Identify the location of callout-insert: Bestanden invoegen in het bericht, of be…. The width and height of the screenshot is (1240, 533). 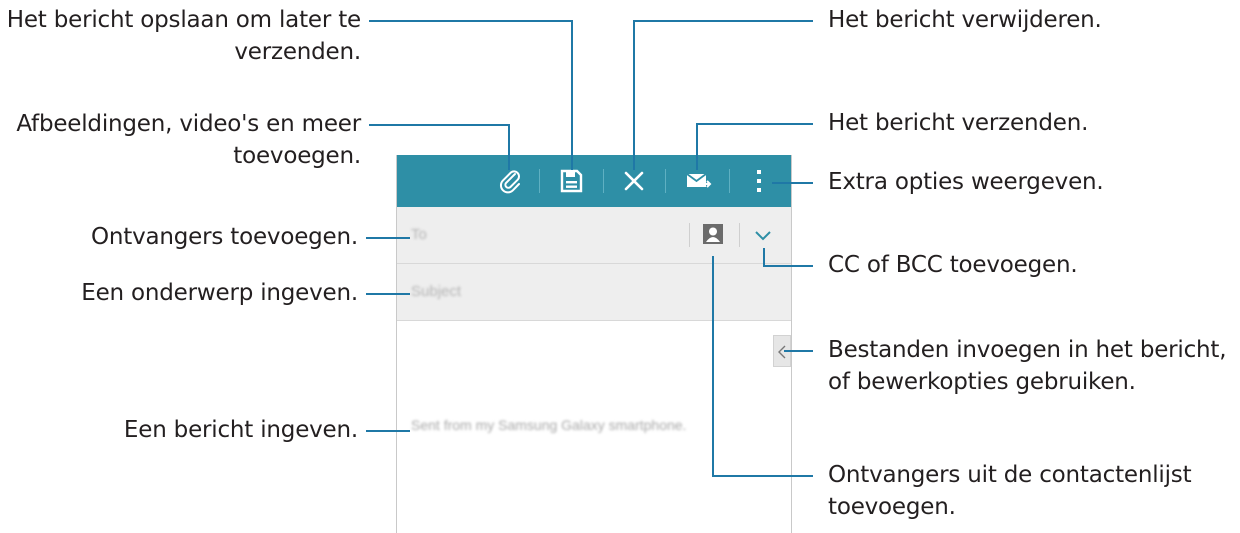
(1027, 366).